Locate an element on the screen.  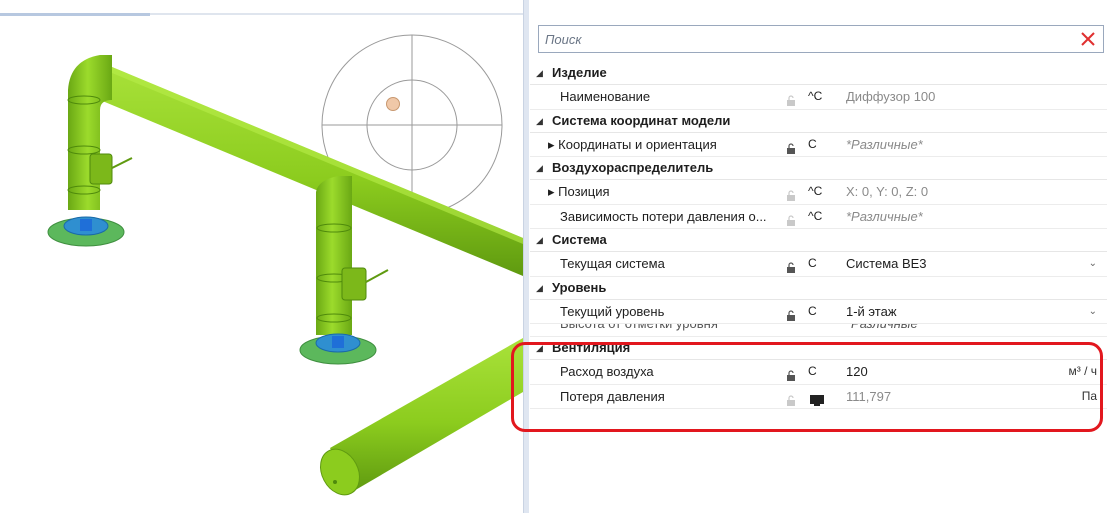
search-input is located at coordinates (802, 39).